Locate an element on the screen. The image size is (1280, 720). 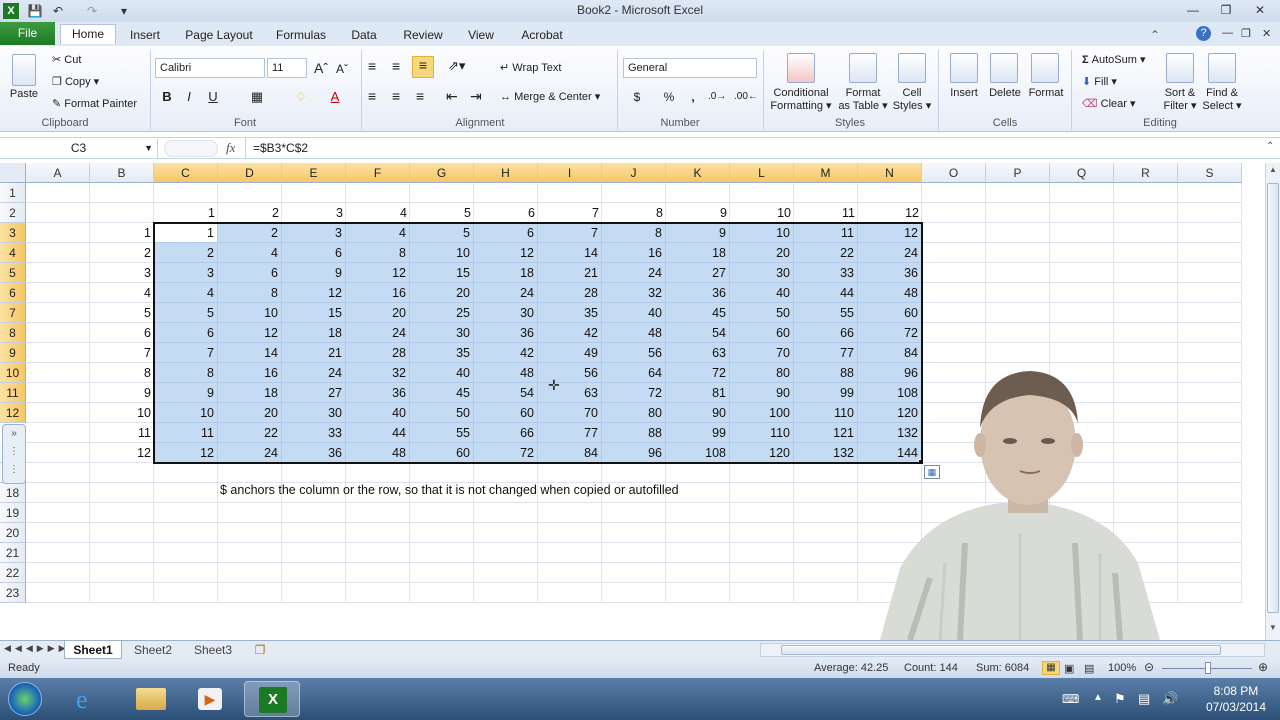
horizontal-scrollbar is located at coordinates (1012, 650).